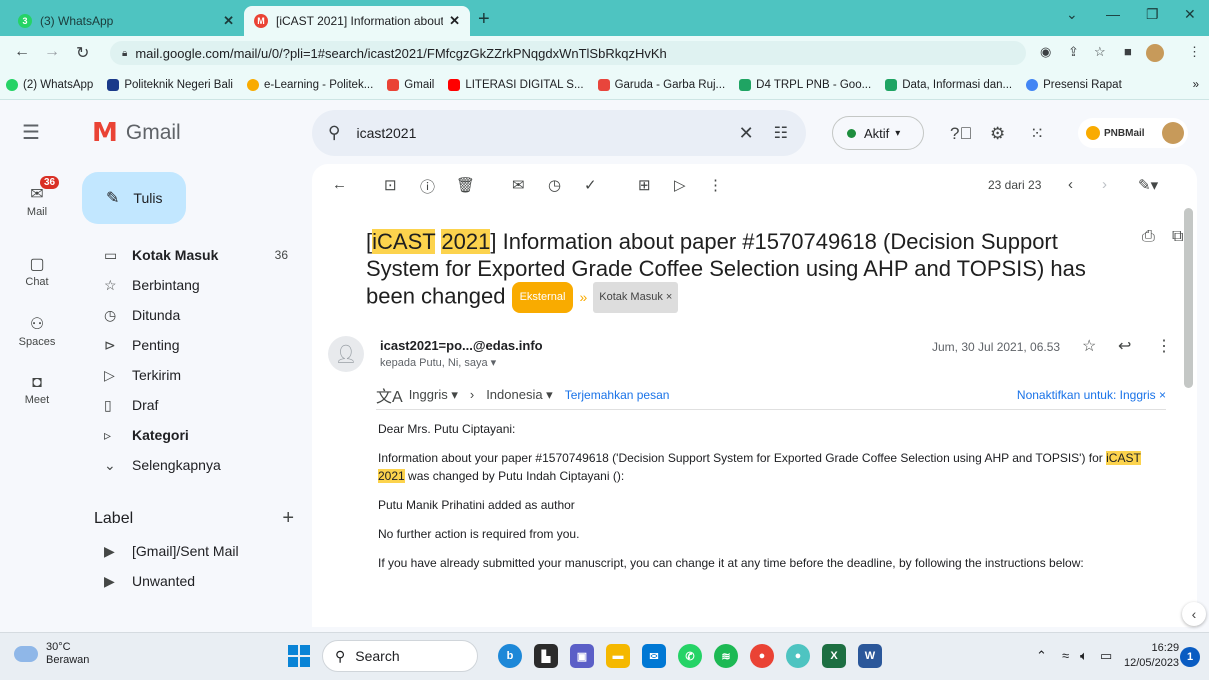 Image resolution: width=1209 pixels, height=680 pixels. What do you see at coordinates (1194, 614) in the screenshot?
I see `side-panel-toggle-icon: ‹` at bounding box center [1194, 614].